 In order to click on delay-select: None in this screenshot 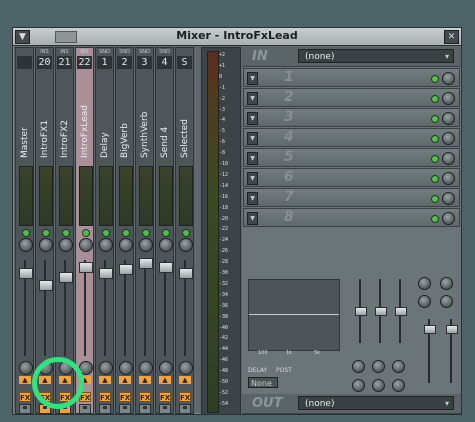, I will do `click(263, 382)`.